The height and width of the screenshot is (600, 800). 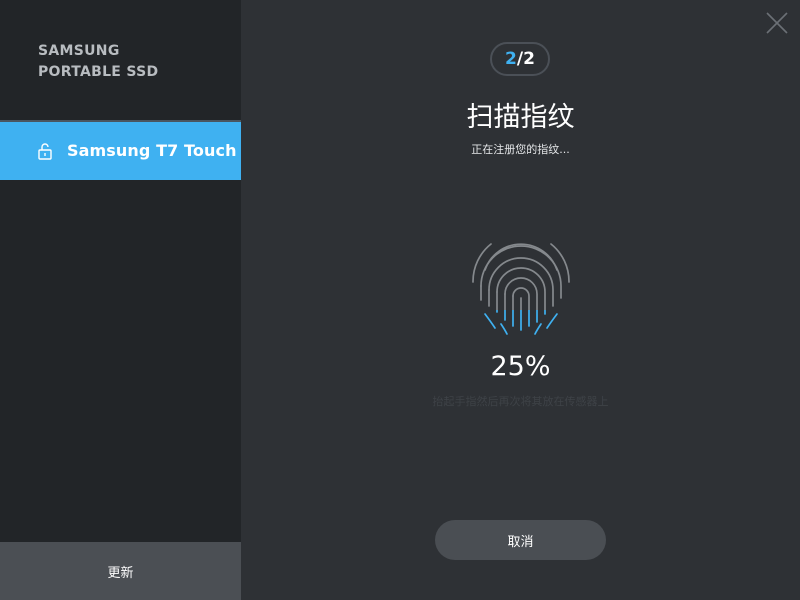 What do you see at coordinates (79, 51) in the screenshot?
I see `brand-line-samsung: SAMSUNG` at bounding box center [79, 51].